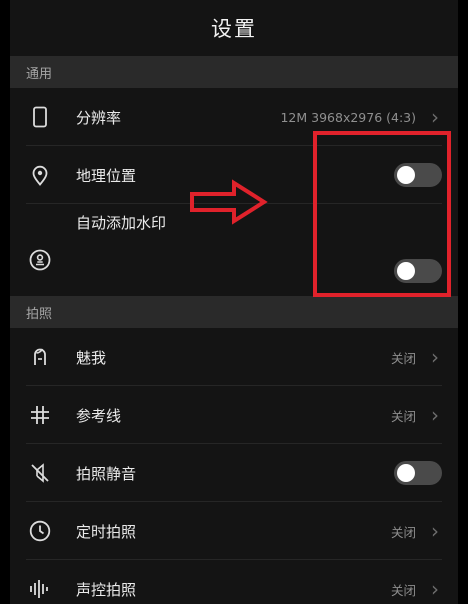  What do you see at coordinates (99, 117) in the screenshot?
I see `resolution-label: 分辨率` at bounding box center [99, 117].